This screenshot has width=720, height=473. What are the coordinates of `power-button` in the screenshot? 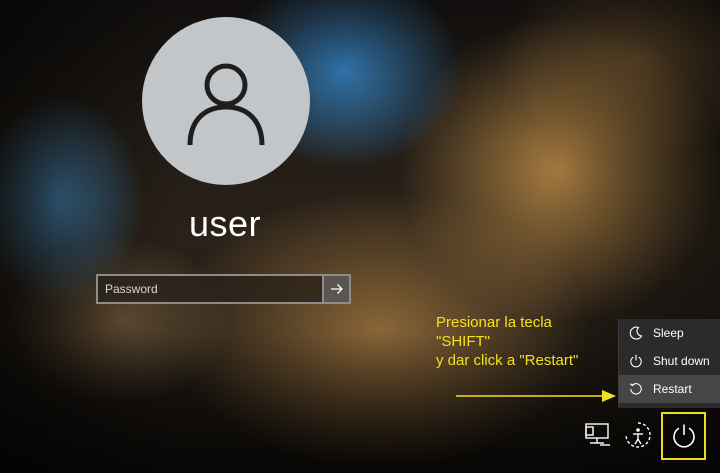 It's located at (683, 436).